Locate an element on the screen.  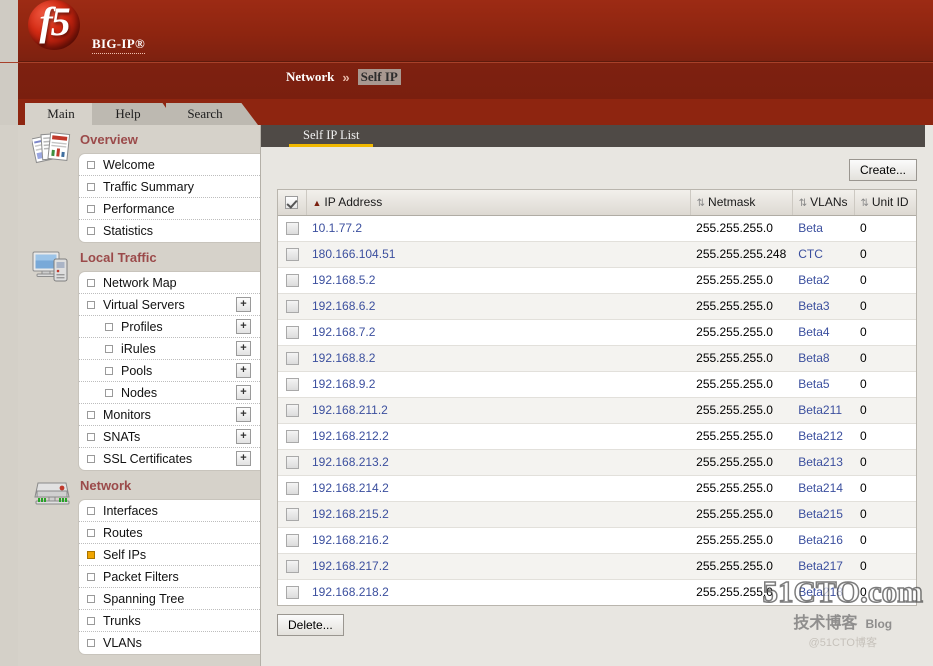
sidebar-item-spanning-tree: Spanning Tree is located at coordinates (169, 599).